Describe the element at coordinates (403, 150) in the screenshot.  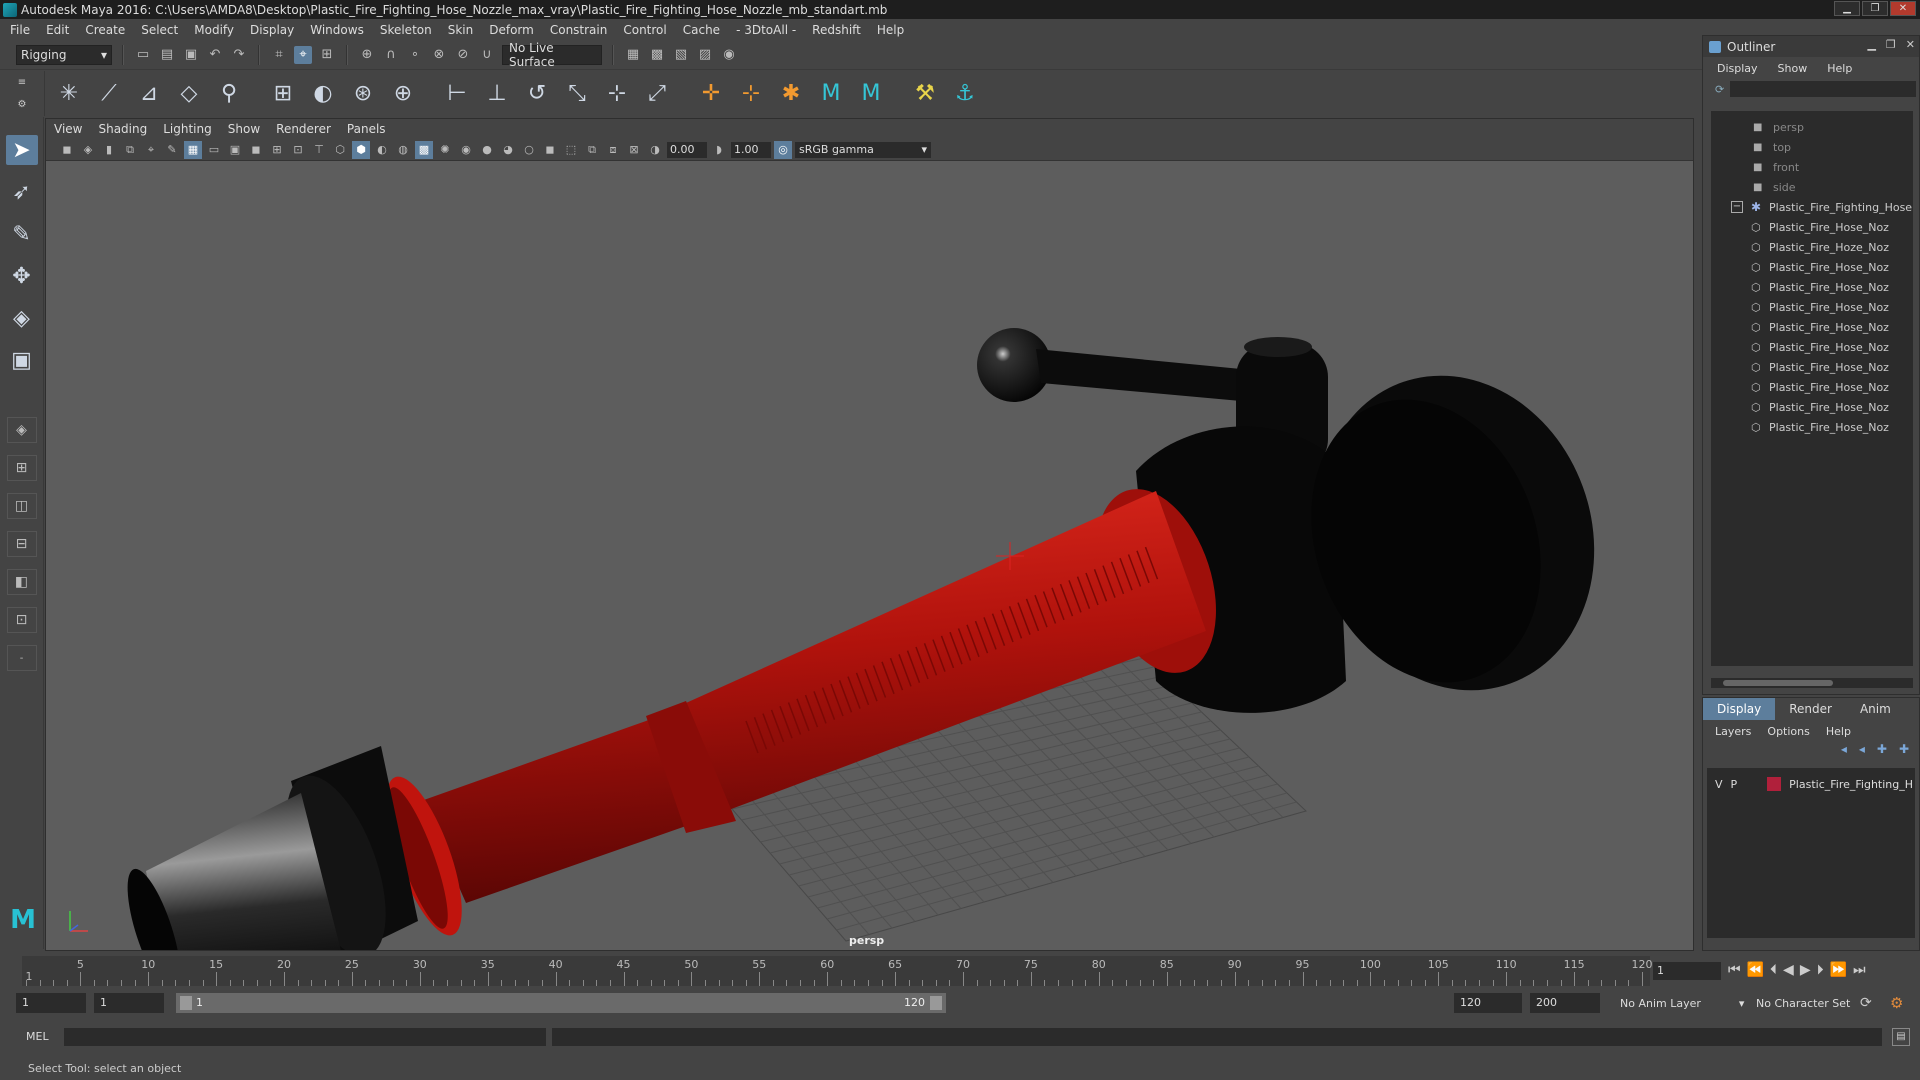
I see `default-material-icon: ◍` at that location.